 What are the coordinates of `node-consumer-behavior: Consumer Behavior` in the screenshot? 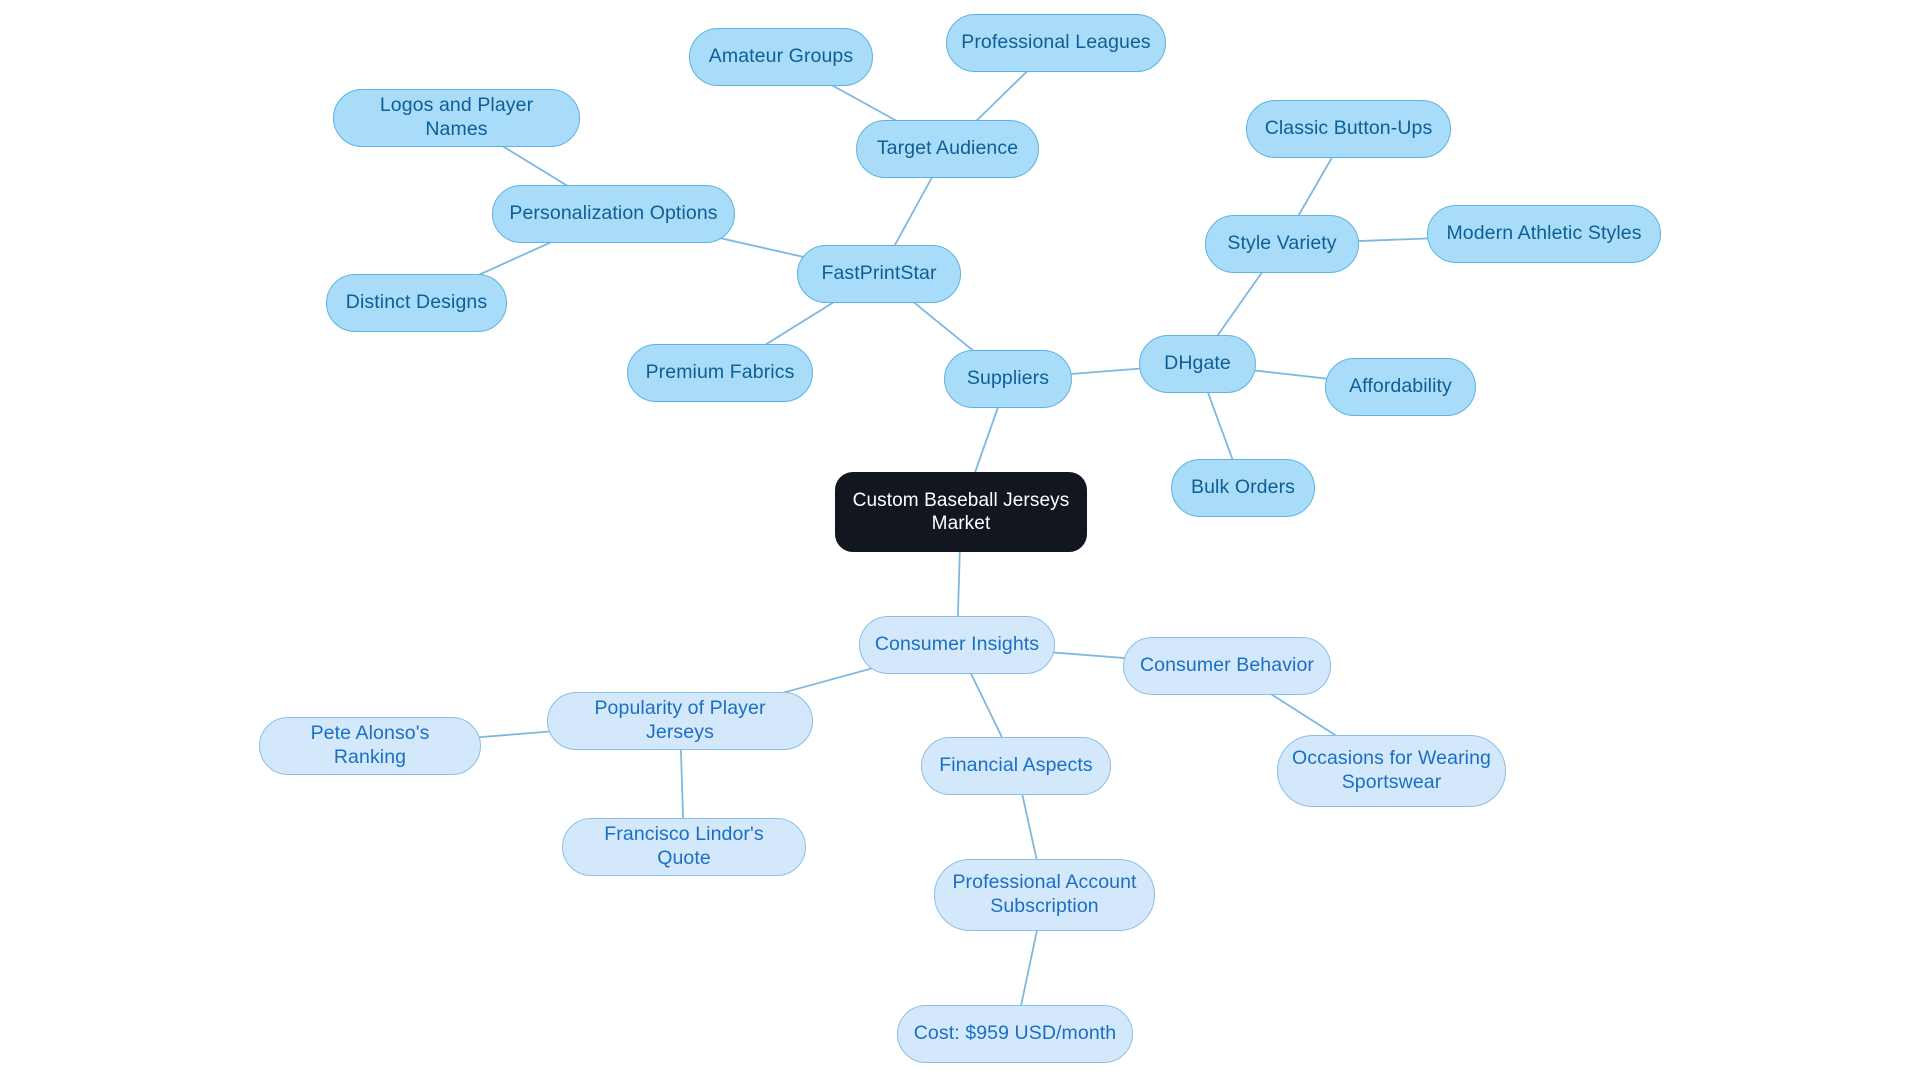 It's located at (1227, 666).